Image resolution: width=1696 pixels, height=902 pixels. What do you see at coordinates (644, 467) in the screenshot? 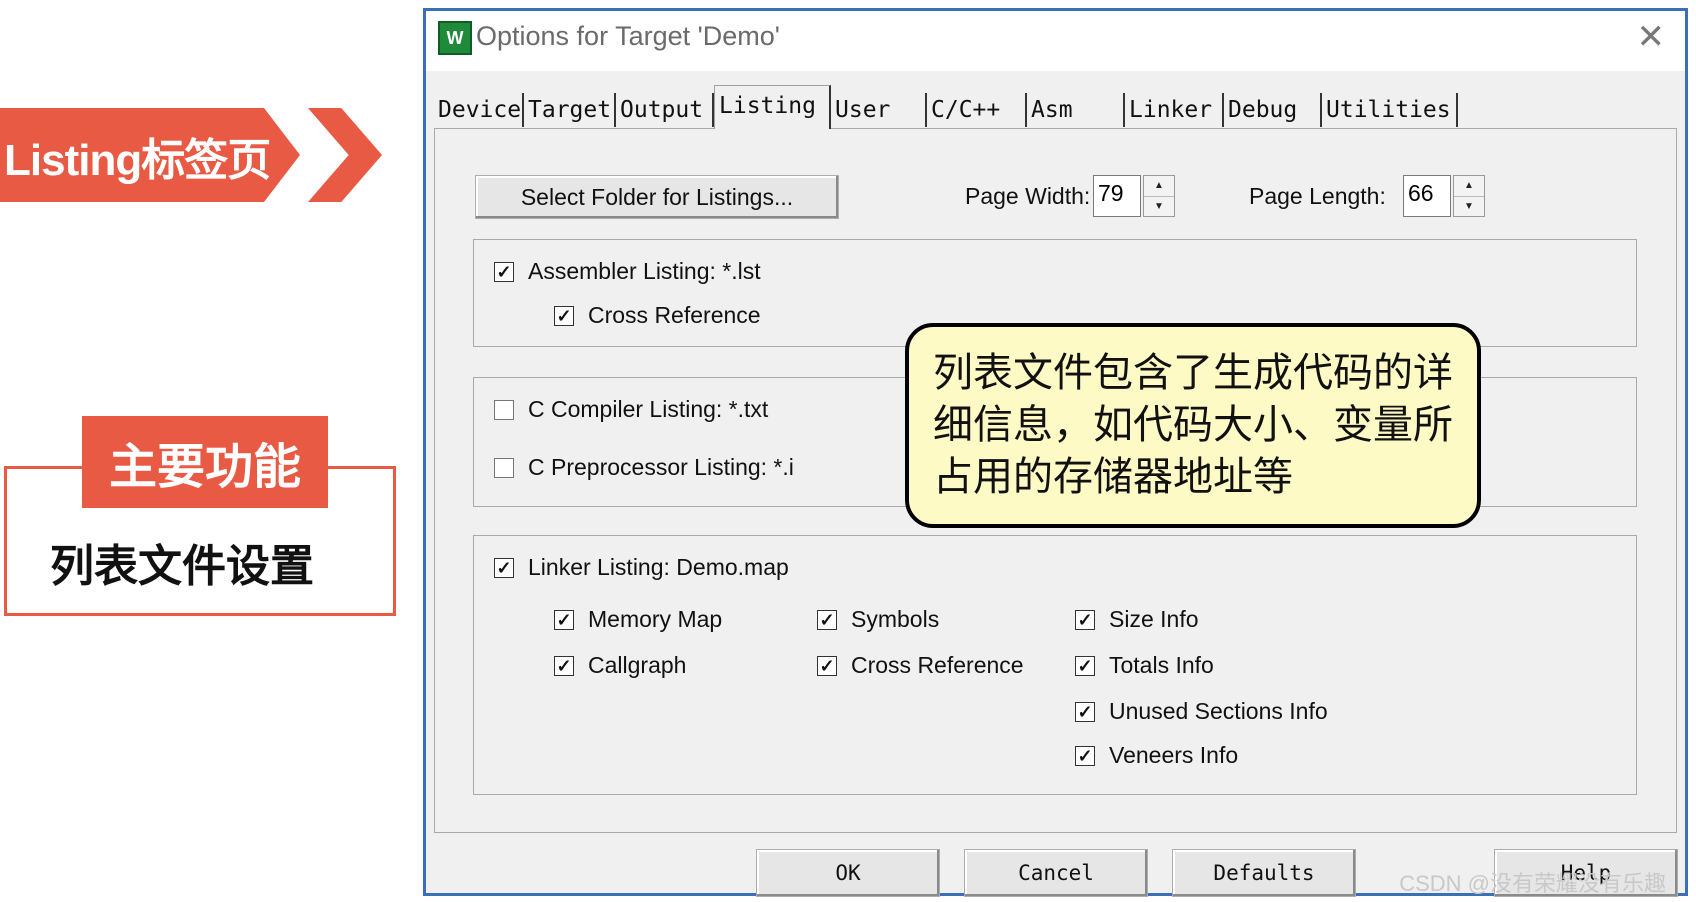
I see `c-preprocessor-listing-checkbox: C Preprocessor Listing: *.i` at bounding box center [644, 467].